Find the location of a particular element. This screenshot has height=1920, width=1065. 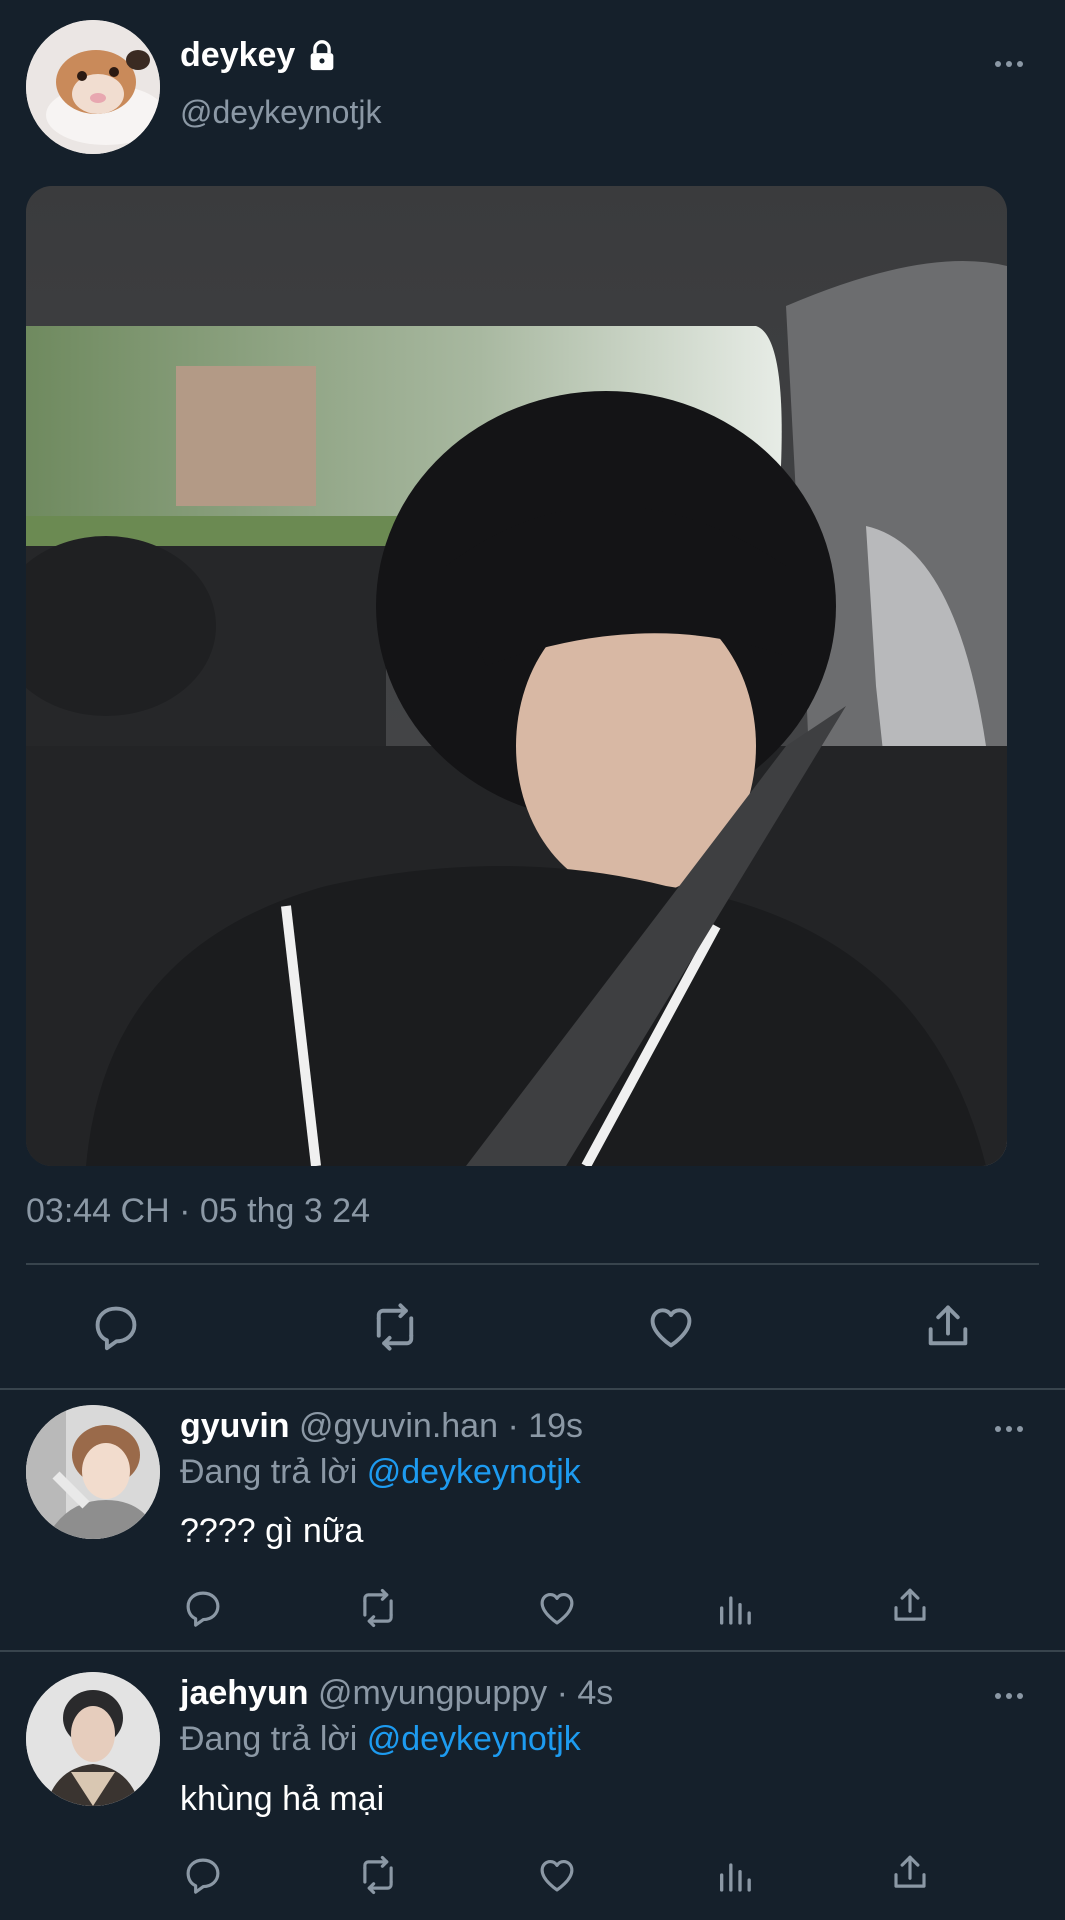

timestamp-divider is located at coordinates (532, 1264).